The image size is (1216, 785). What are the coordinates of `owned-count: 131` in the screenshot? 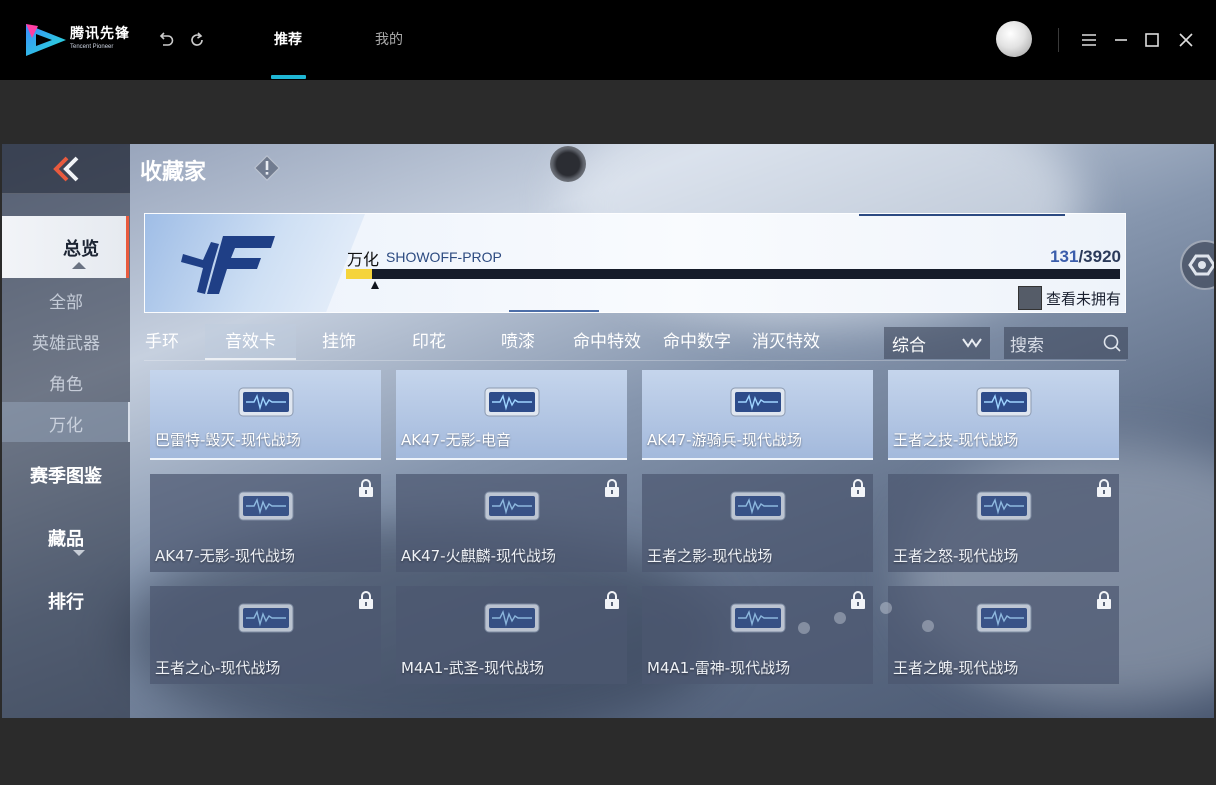 It's located at (1064, 256).